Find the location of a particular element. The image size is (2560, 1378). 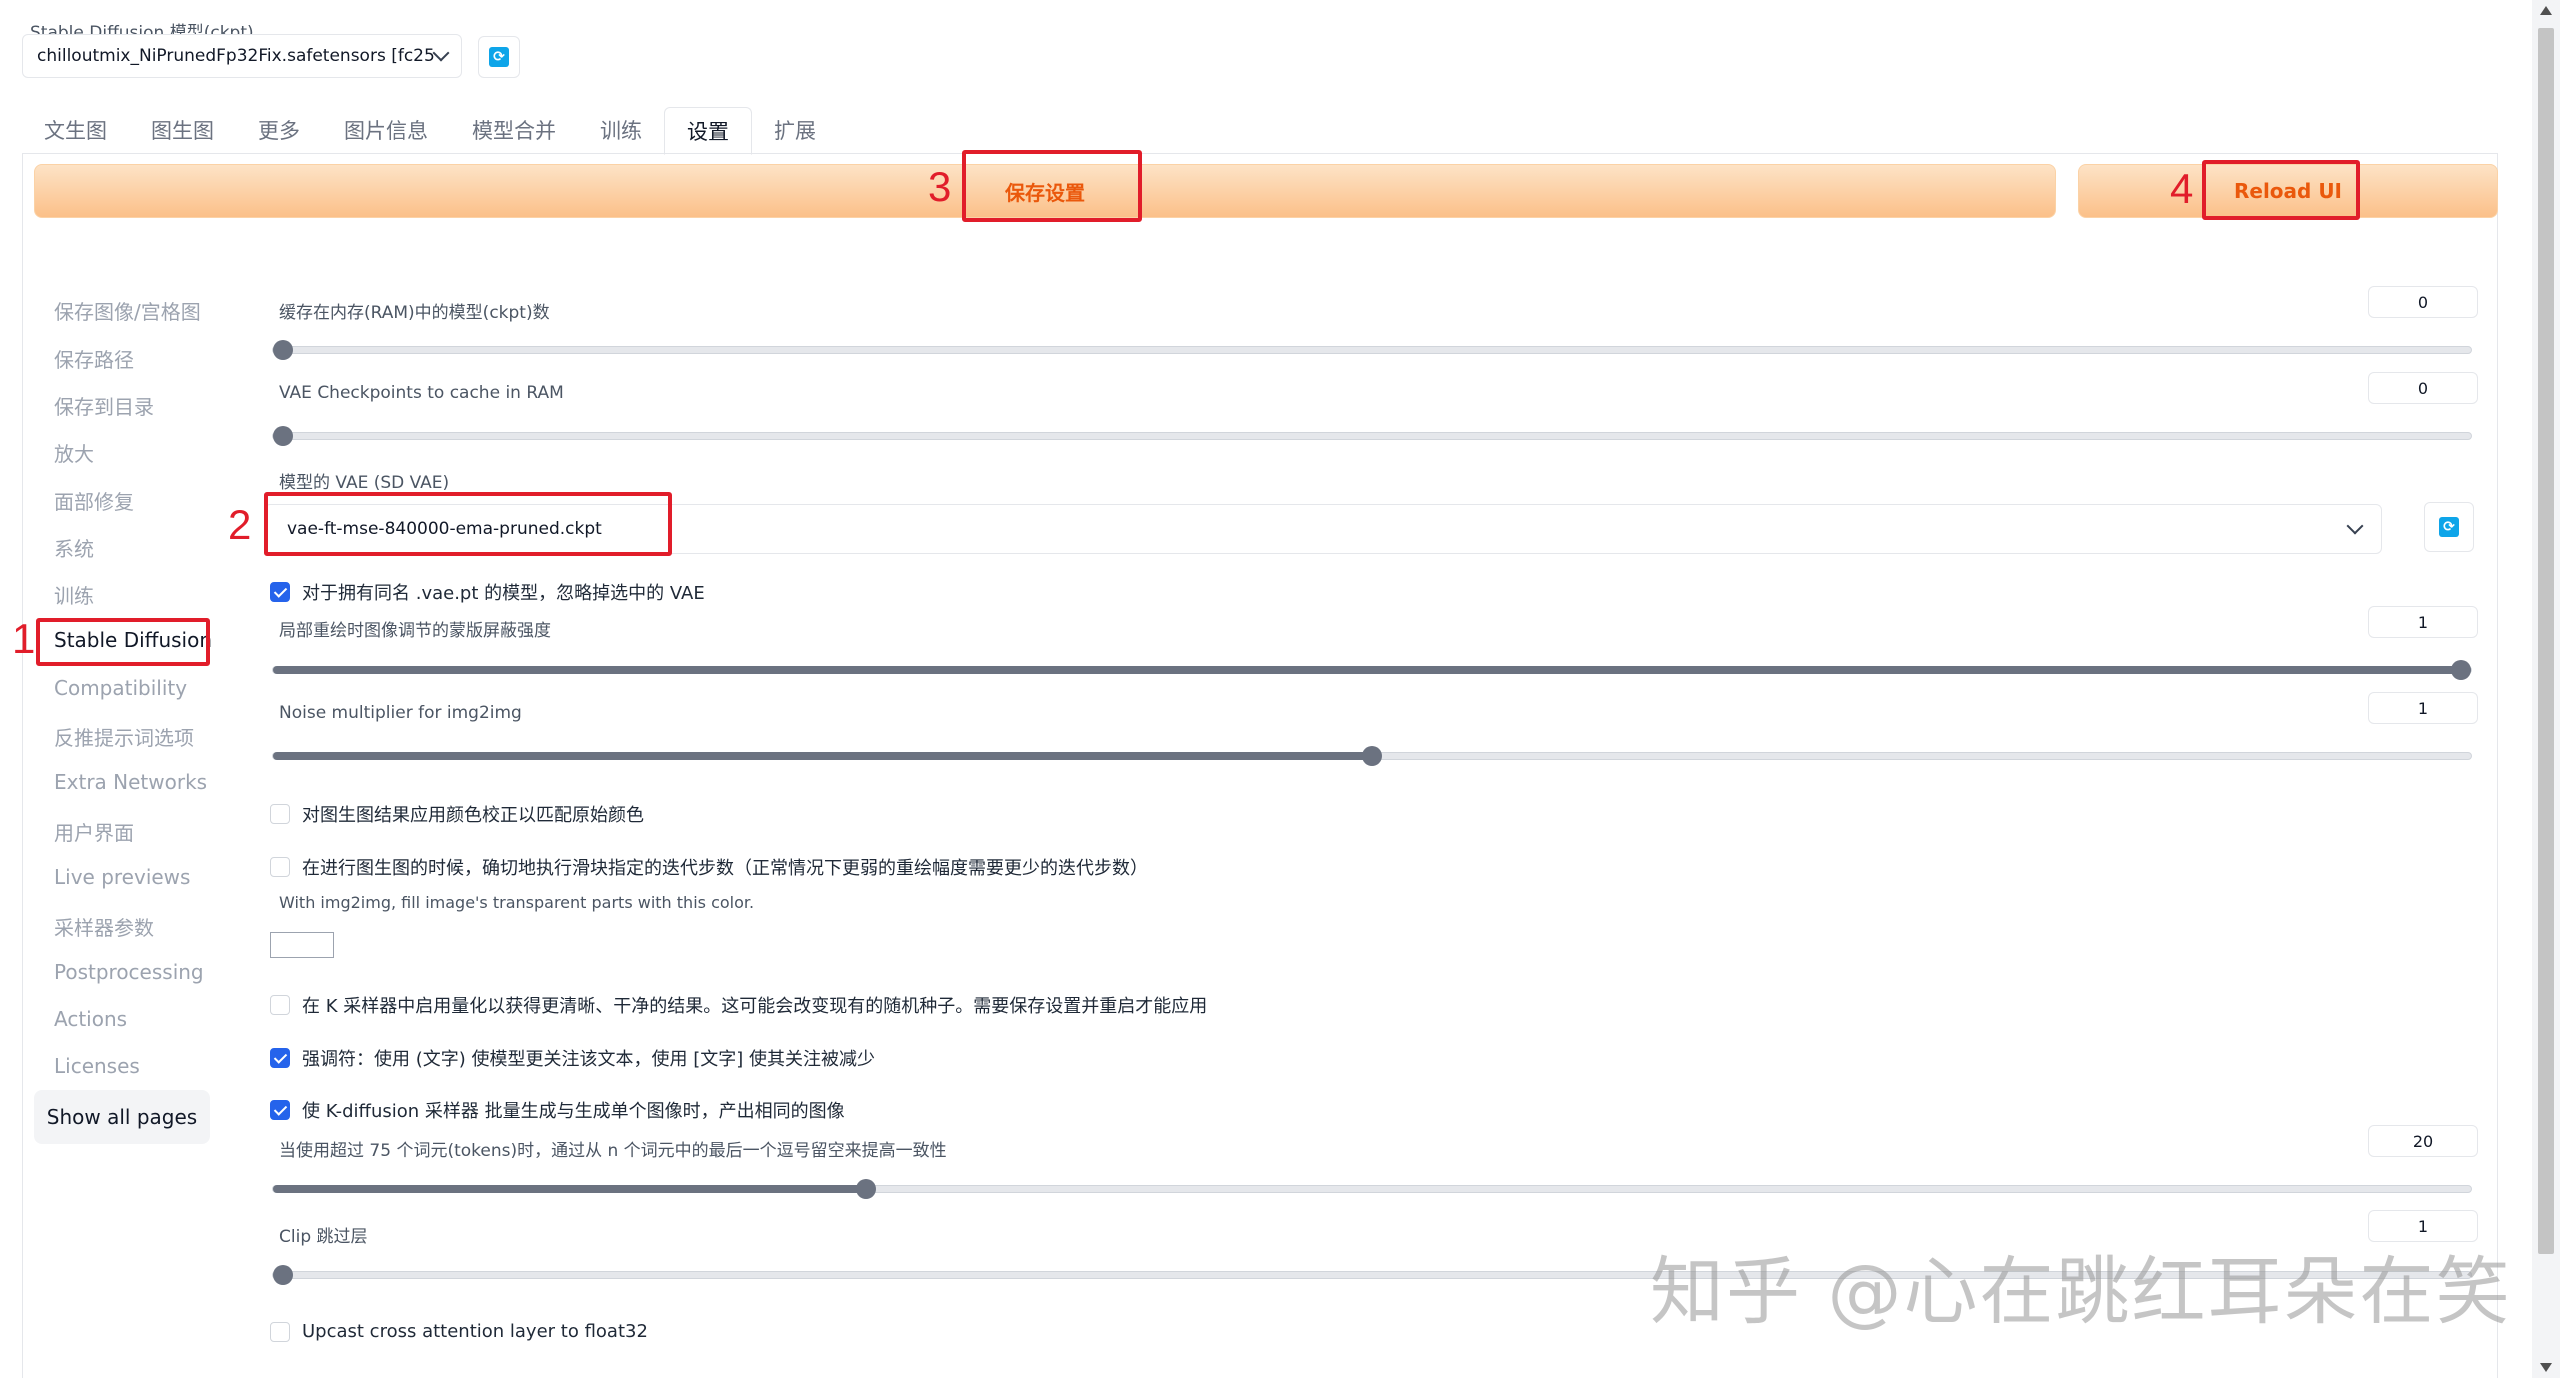

ckpt-cache-label: 缓存在内存(RAM)中的模型(ckpt)数 is located at coordinates (414, 313).